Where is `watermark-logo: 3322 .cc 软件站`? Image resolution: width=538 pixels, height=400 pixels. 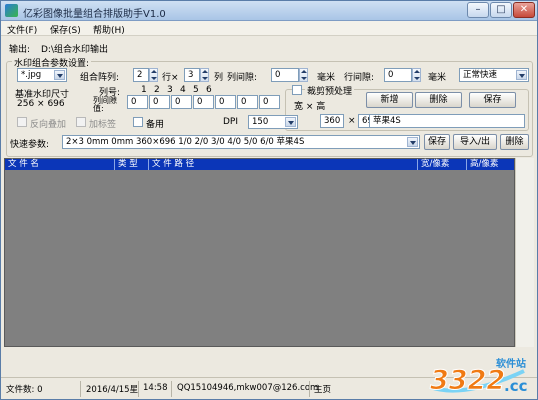 watermark-logo: 3322 .cc 软件站 is located at coordinates (478, 377).